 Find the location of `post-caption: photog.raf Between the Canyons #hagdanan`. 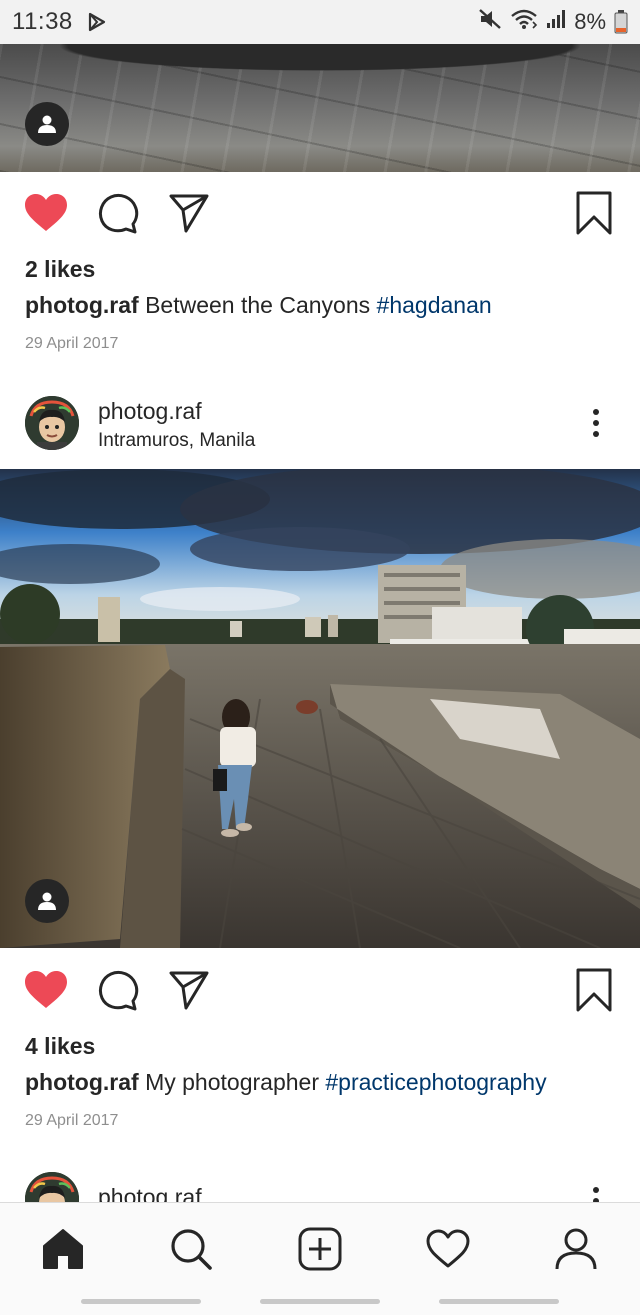

post-caption: photog.raf Between the Canyons #hagdanan is located at coordinates (258, 305).